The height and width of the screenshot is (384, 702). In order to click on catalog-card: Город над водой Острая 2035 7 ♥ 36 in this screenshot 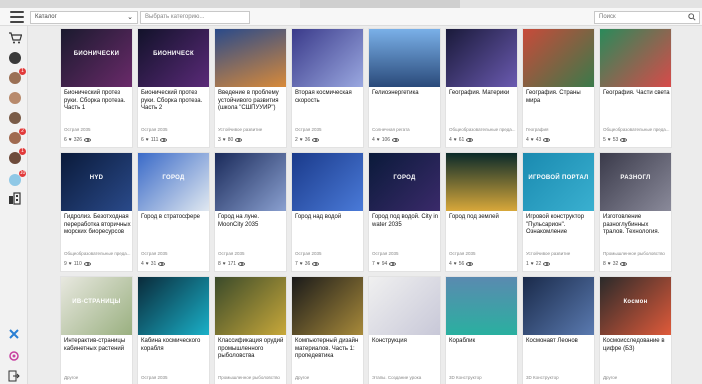, I will do `click(327, 212)`.